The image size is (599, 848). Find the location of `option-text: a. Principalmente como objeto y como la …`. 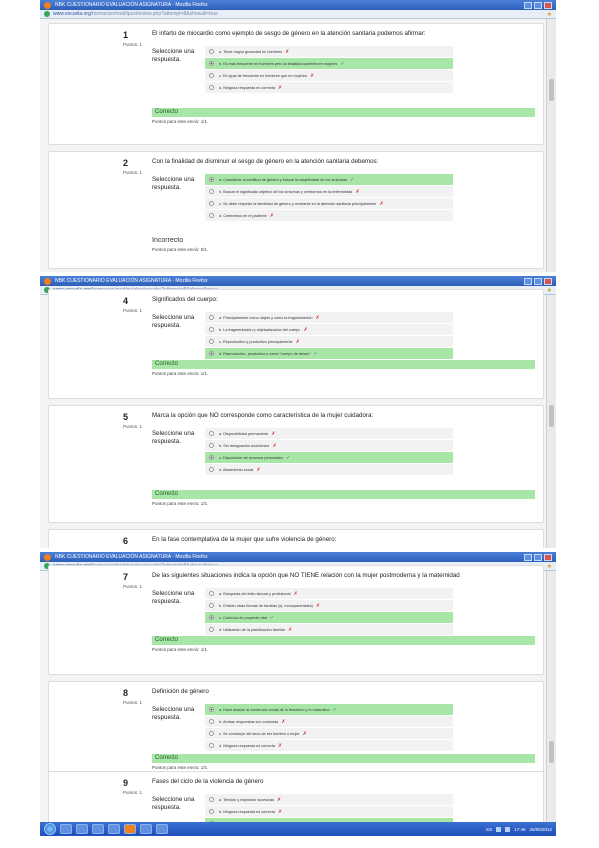

option-text: a. Principalmente como objeto y como la … is located at coordinates (266, 317).